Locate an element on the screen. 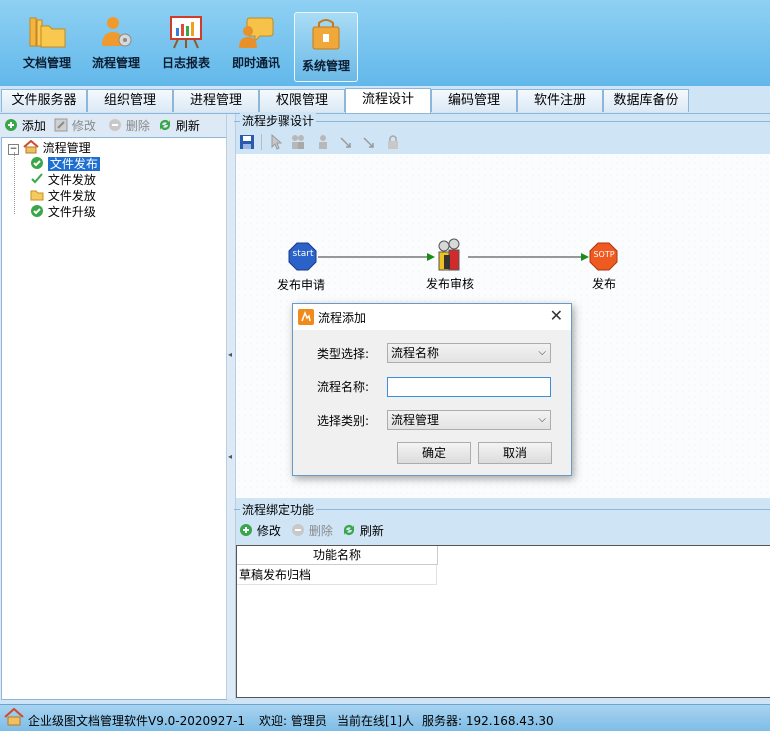 This screenshot has width=770, height=731. dialog-title: 流程添加 is located at coordinates (342, 318).